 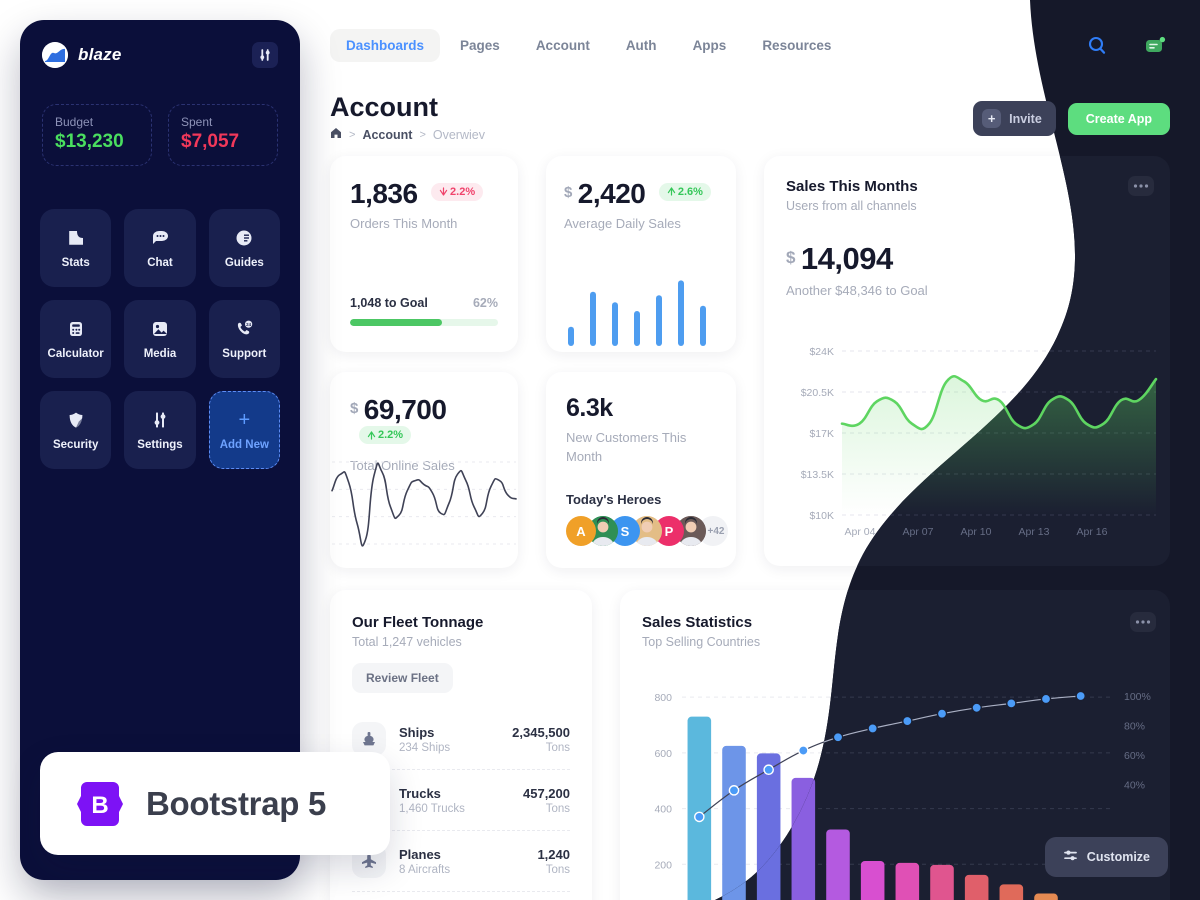 I want to click on sales-month-title: Sales This Months, so click(x=852, y=186).